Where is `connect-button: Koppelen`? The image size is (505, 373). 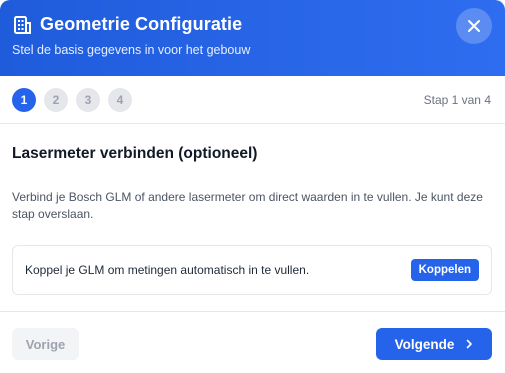
connect-button: Koppelen is located at coordinates (444, 270).